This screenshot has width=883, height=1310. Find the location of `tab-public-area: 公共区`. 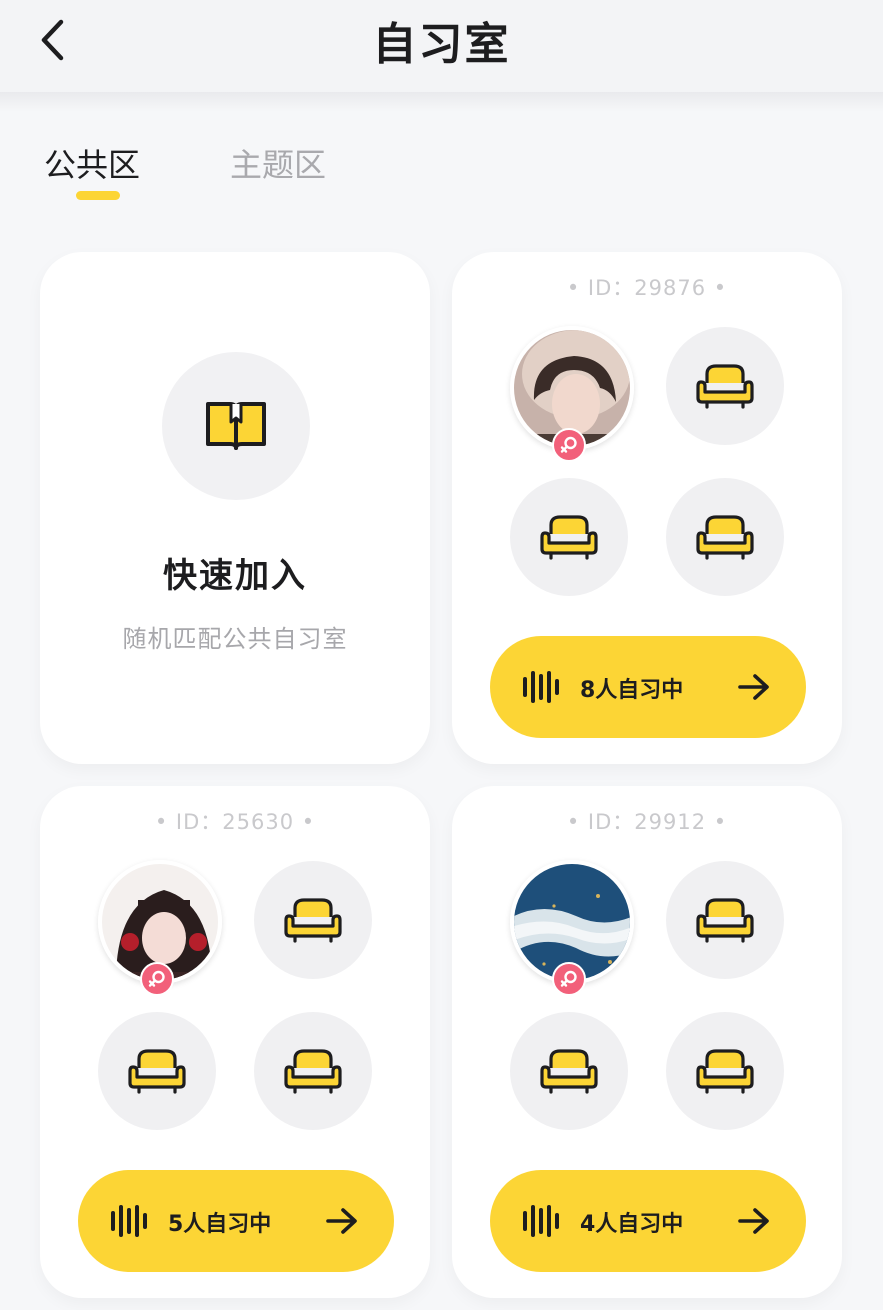

tab-public-area: 公共区 is located at coordinates (92, 163).